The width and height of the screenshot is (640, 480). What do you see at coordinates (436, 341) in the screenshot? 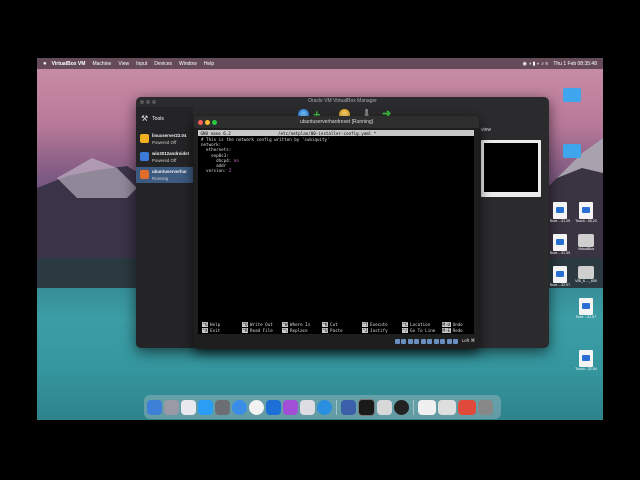
I see `display-icon` at bounding box center [436, 341].